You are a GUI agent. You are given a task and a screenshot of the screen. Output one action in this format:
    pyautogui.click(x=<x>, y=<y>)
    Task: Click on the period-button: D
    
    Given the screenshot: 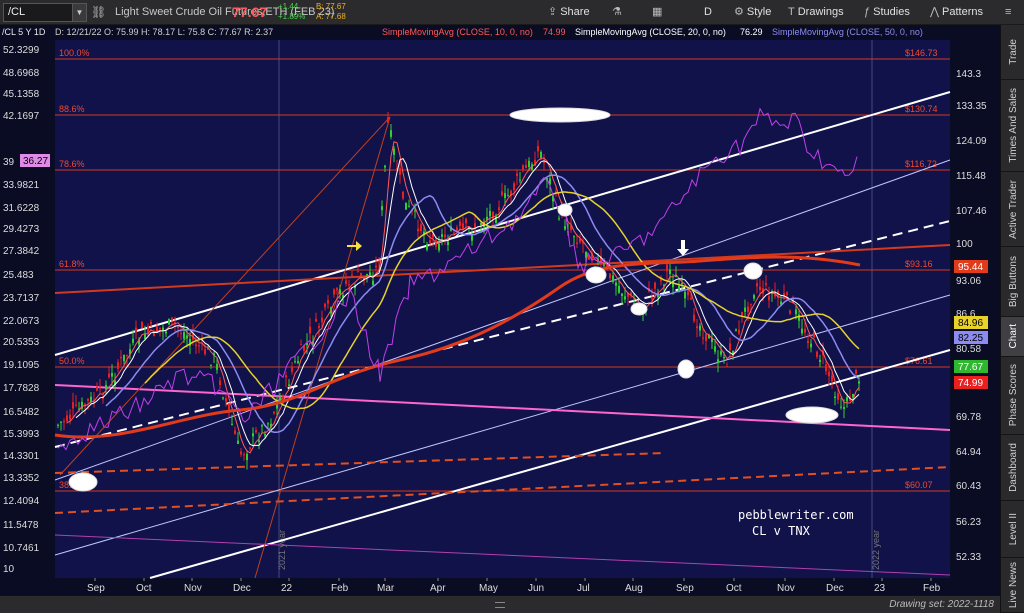 What is the action you would take?
    pyautogui.click(x=708, y=12)
    